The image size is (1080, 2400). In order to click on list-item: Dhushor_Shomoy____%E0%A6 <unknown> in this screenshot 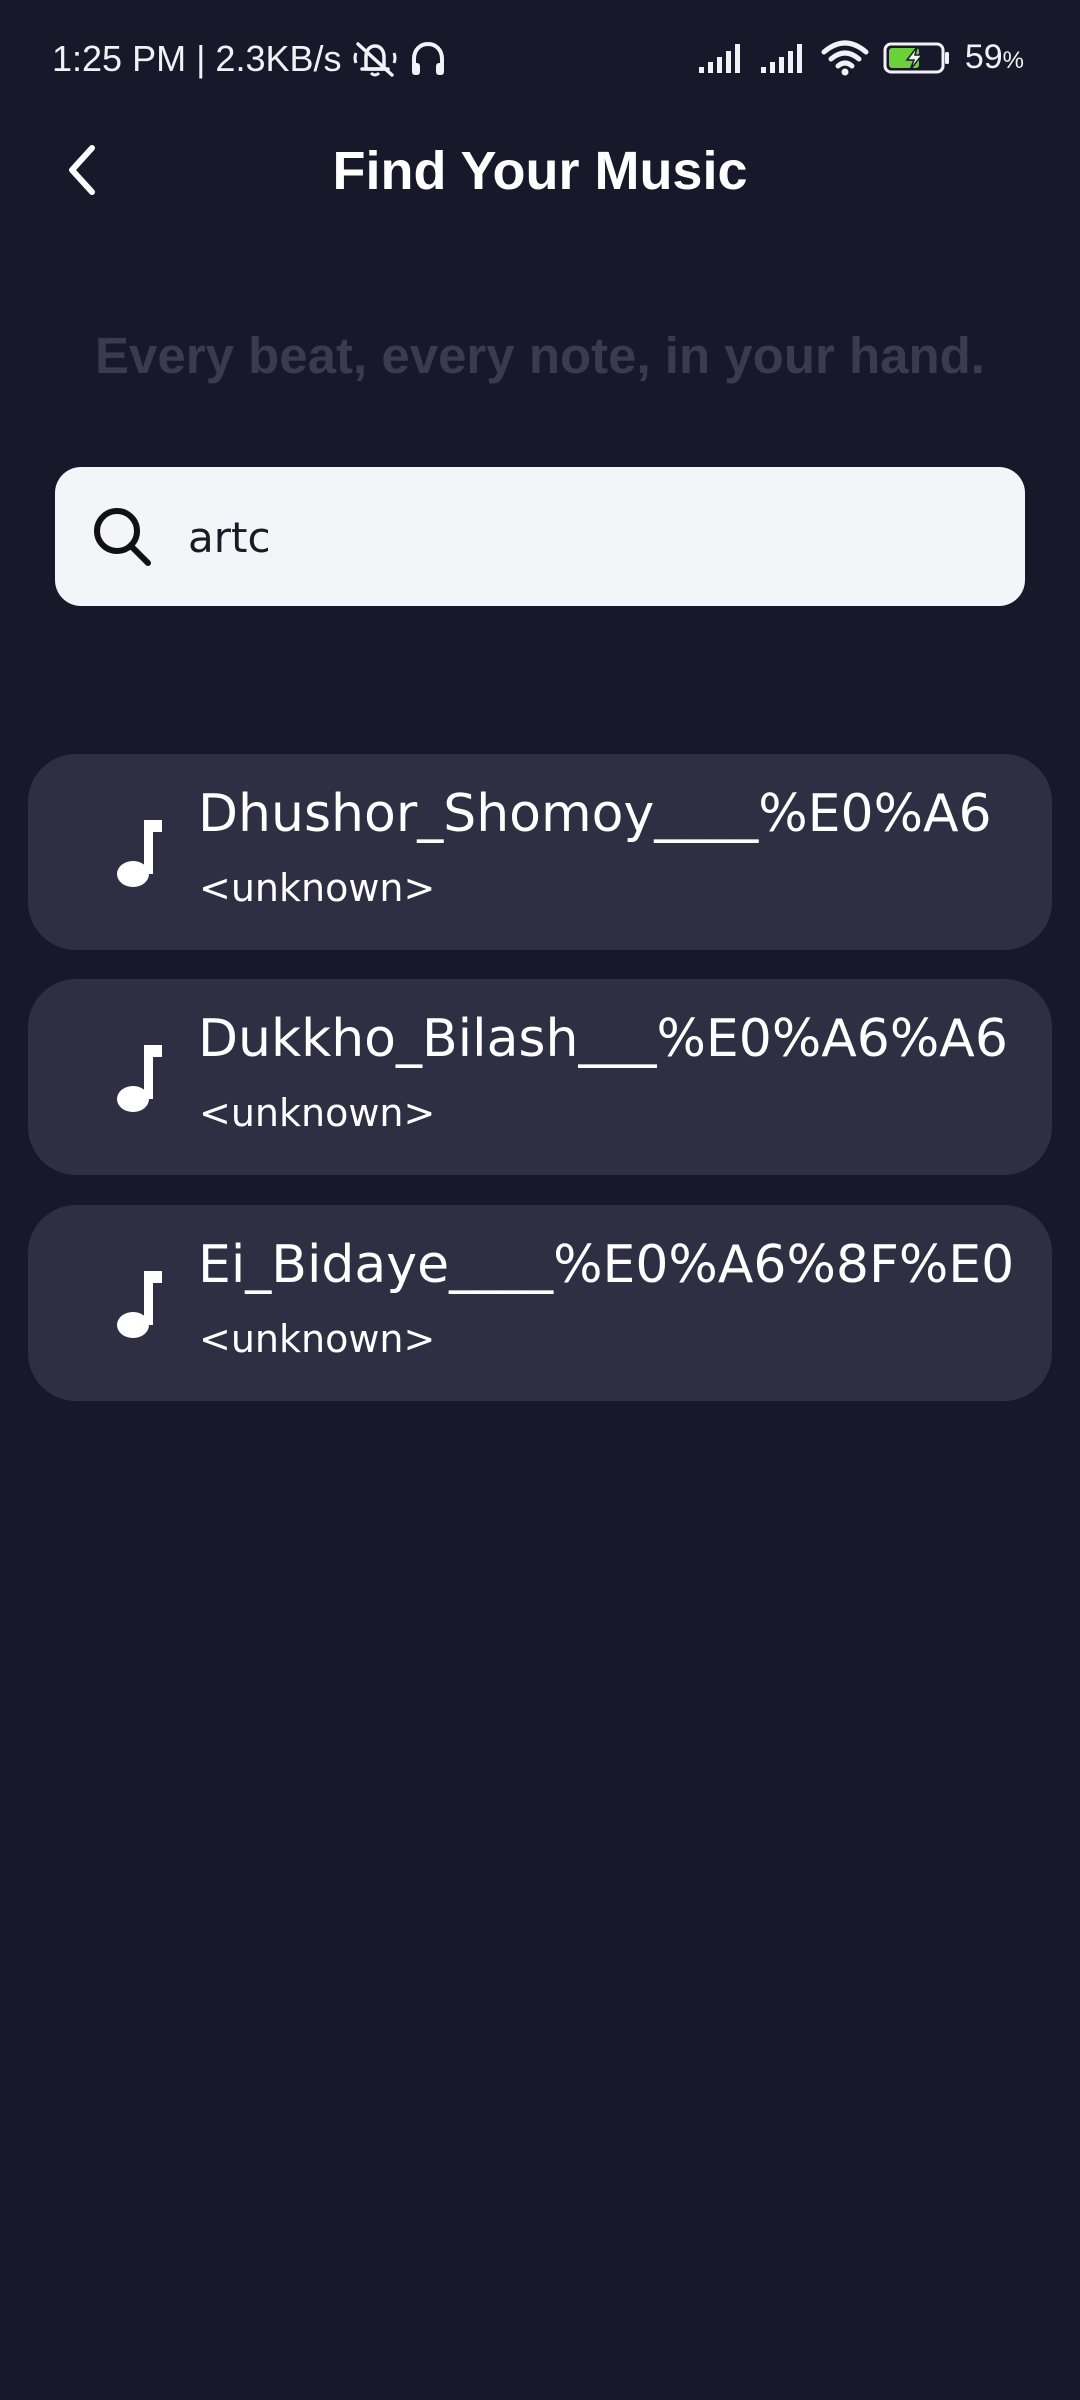, I will do `click(540, 852)`.